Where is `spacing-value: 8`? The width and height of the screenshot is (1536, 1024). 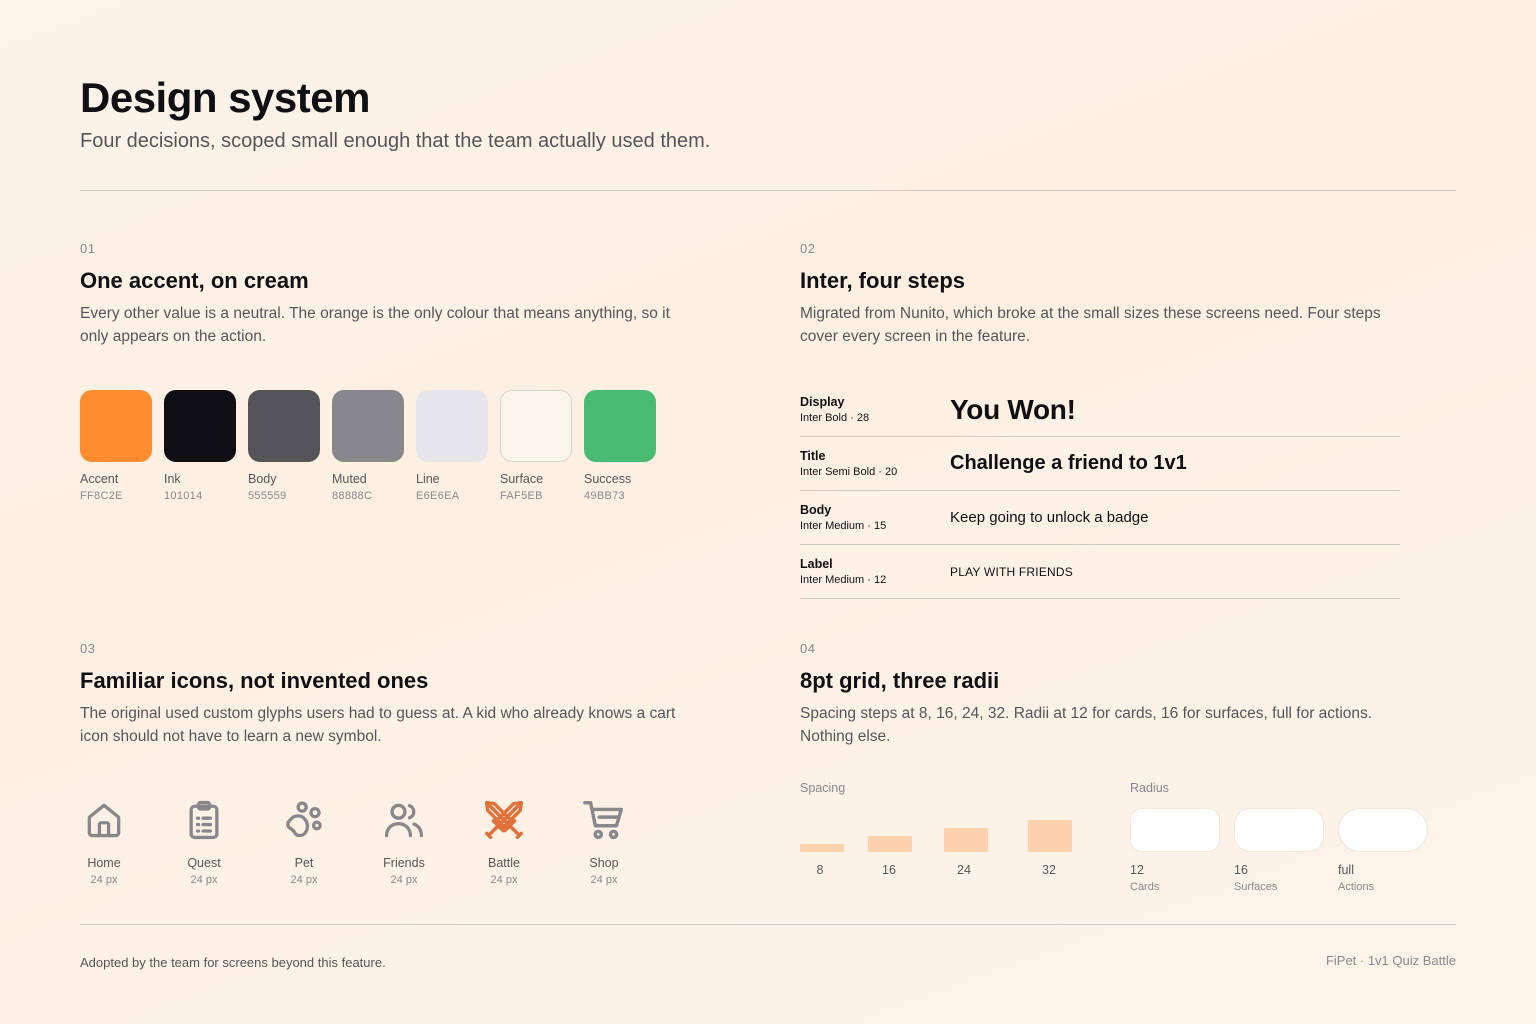 spacing-value: 8 is located at coordinates (820, 870).